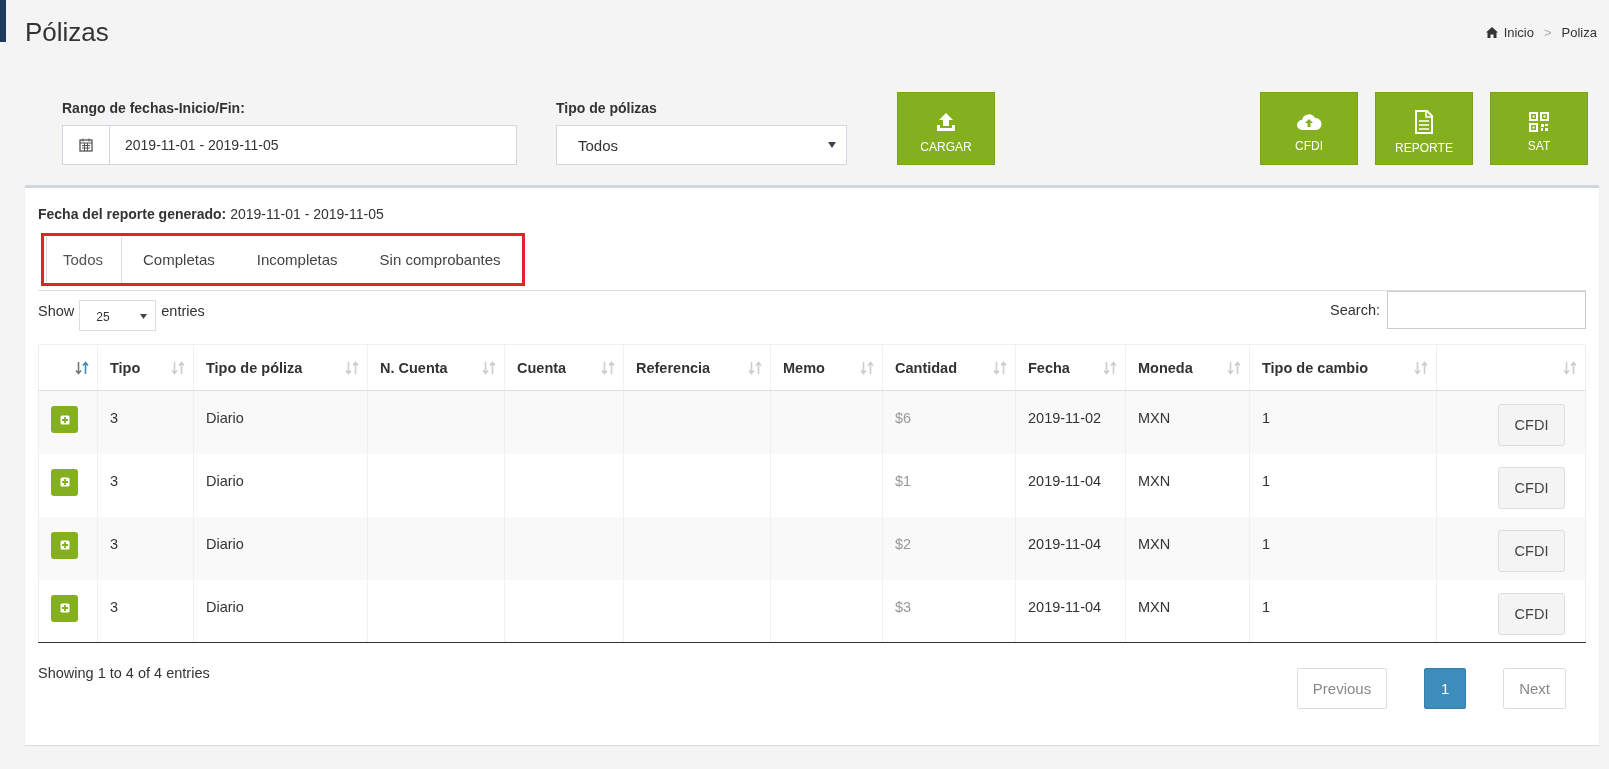 The image size is (1609, 769). Describe the element at coordinates (3, 21) in the screenshot. I see `sidebar-edge` at that location.